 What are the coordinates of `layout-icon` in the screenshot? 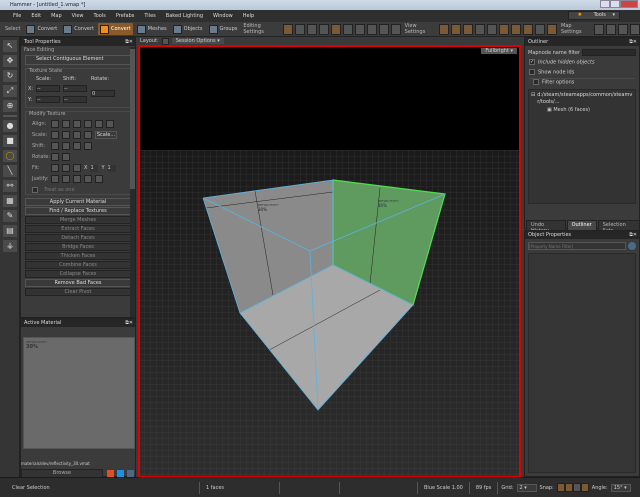 It's located at (165, 41).